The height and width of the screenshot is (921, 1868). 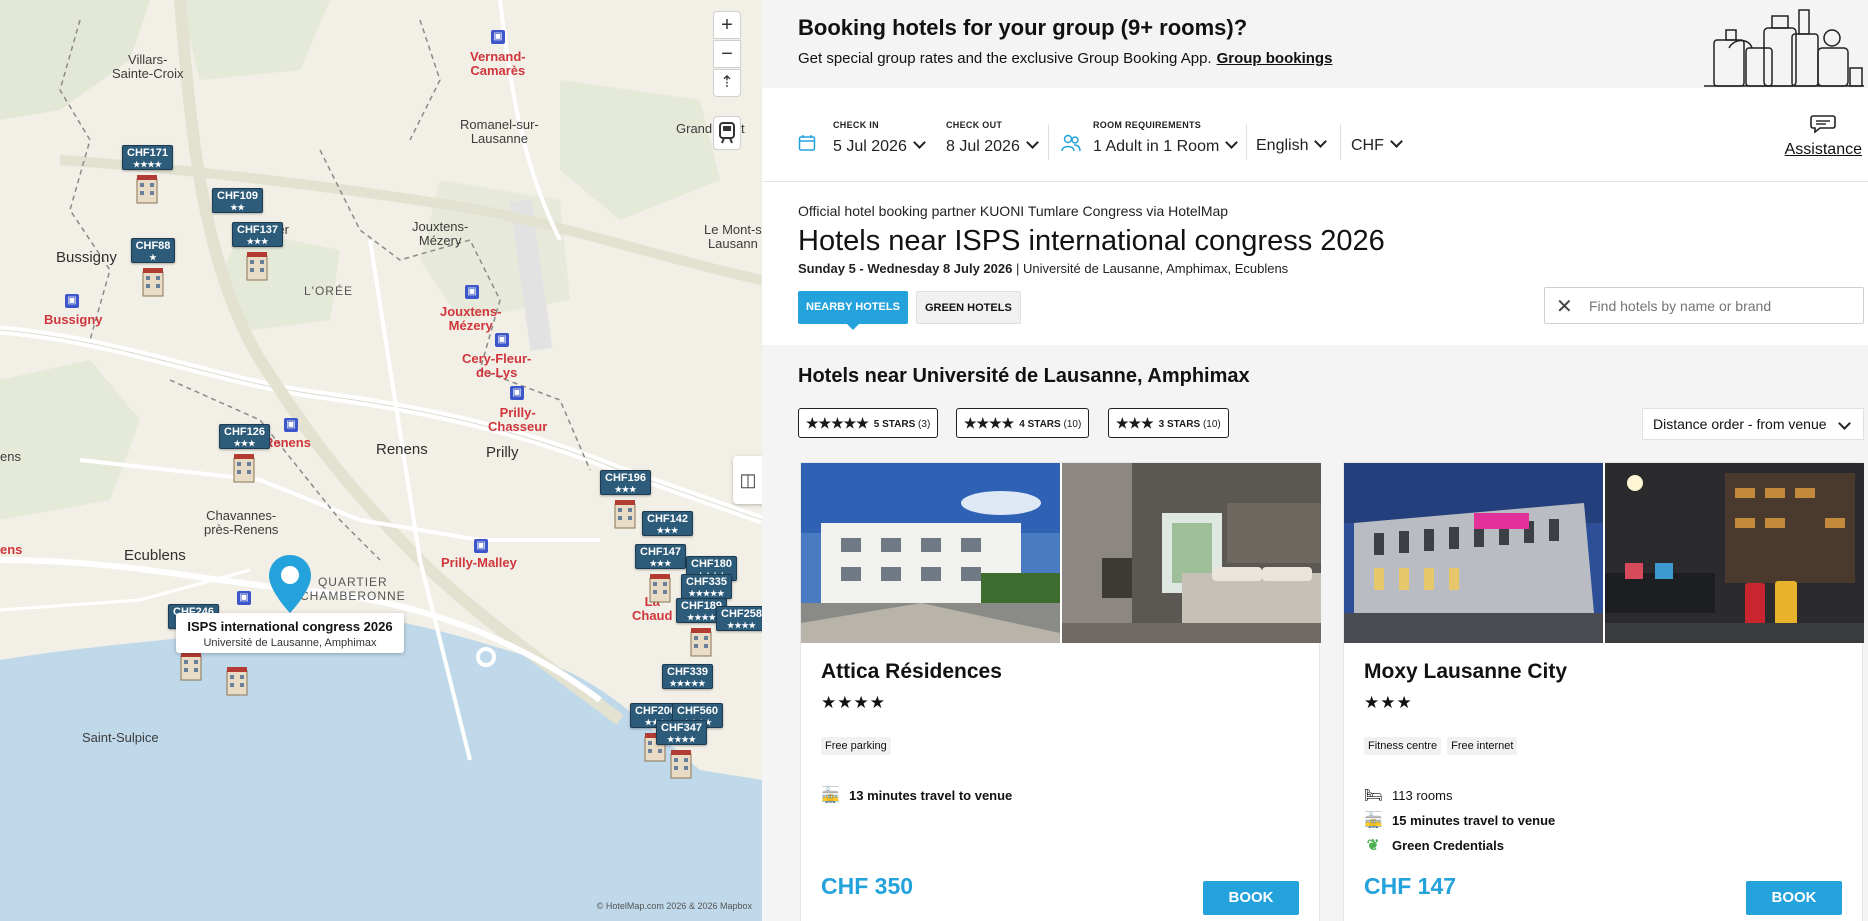 What do you see at coordinates (1071, 143) in the screenshot?
I see `guests-icon` at bounding box center [1071, 143].